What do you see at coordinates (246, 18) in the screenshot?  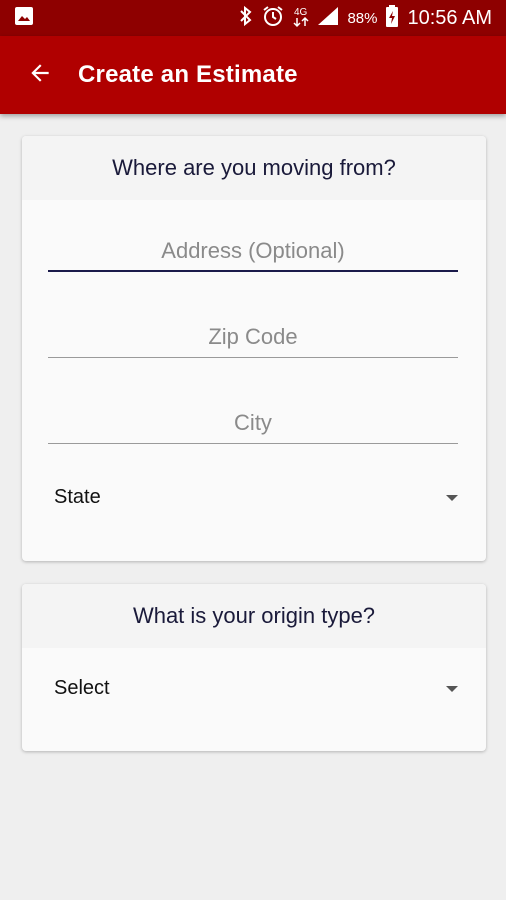 I see `bluetooth-icon` at bounding box center [246, 18].